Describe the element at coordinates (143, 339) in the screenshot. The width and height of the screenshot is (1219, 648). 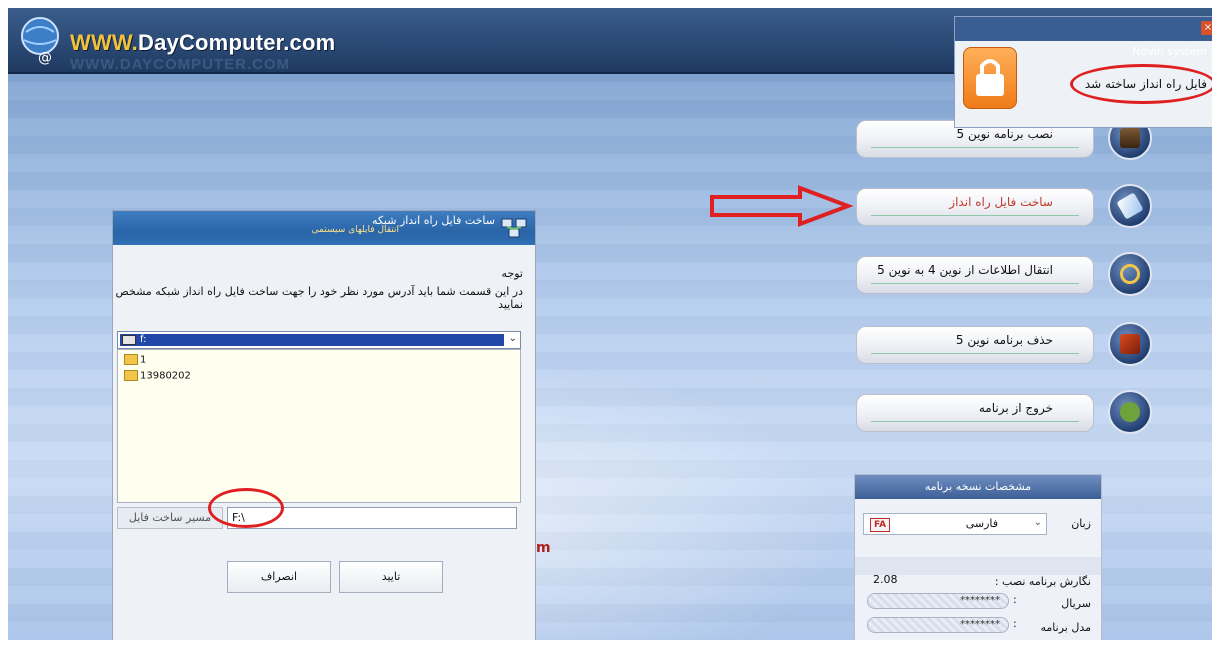
I see `drive-value: f:` at that location.